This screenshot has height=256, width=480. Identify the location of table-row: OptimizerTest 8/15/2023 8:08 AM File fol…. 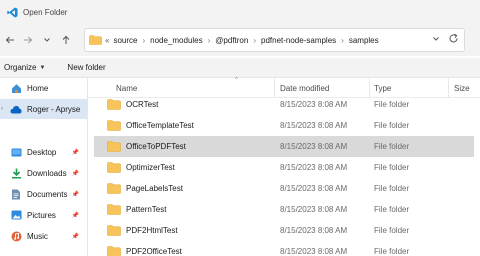
(284, 167).